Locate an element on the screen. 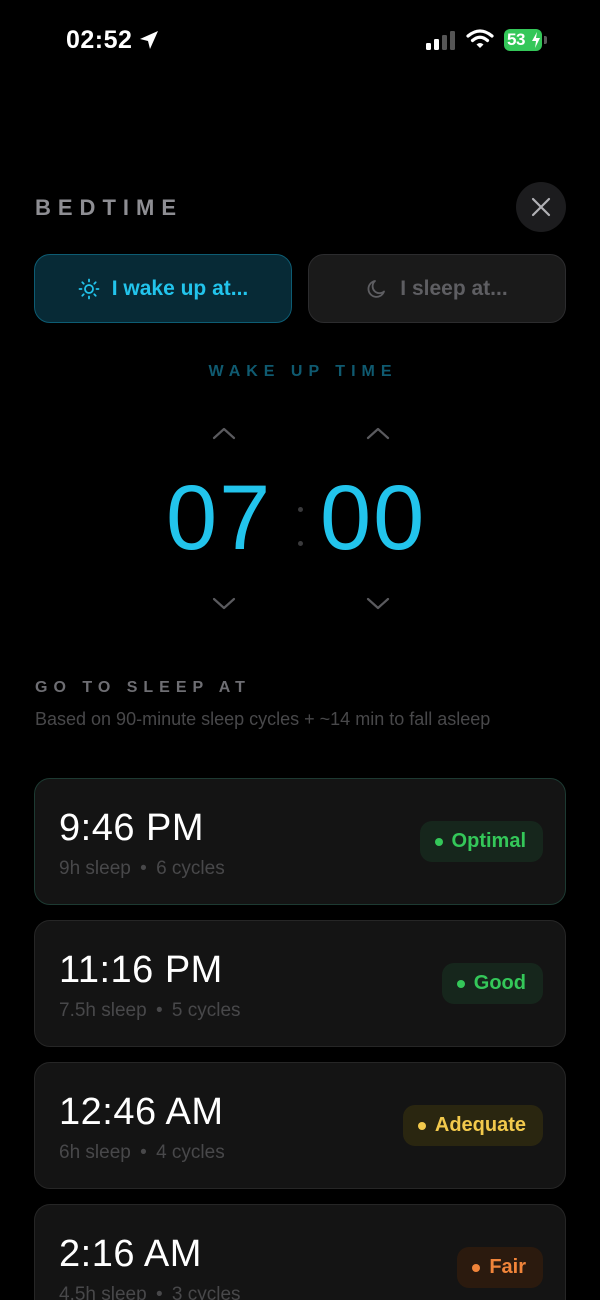 The height and width of the screenshot is (1300, 600). picker-label: WAKE UP TIME is located at coordinates (303, 371).